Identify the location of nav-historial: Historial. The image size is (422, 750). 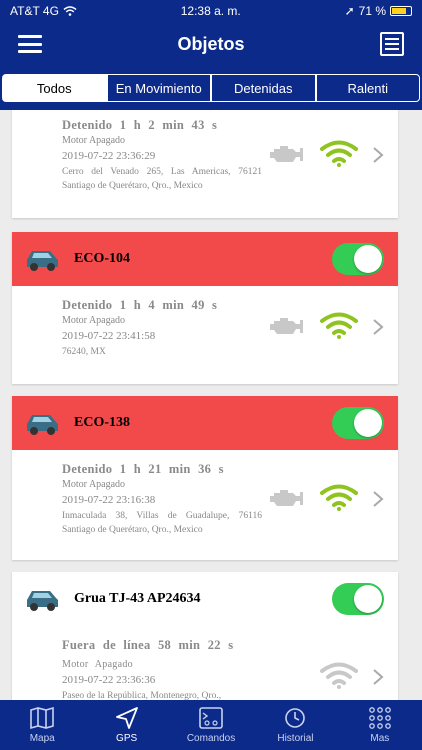
(295, 725).